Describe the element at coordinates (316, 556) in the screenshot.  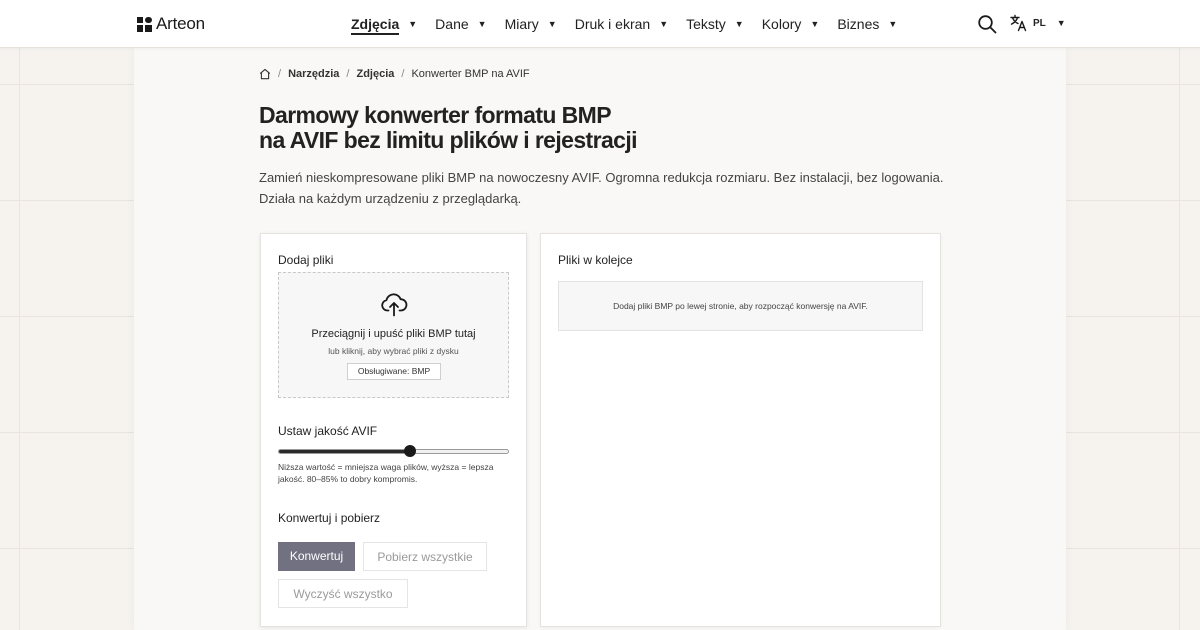
I see `convert-button: Konwertuj` at that location.